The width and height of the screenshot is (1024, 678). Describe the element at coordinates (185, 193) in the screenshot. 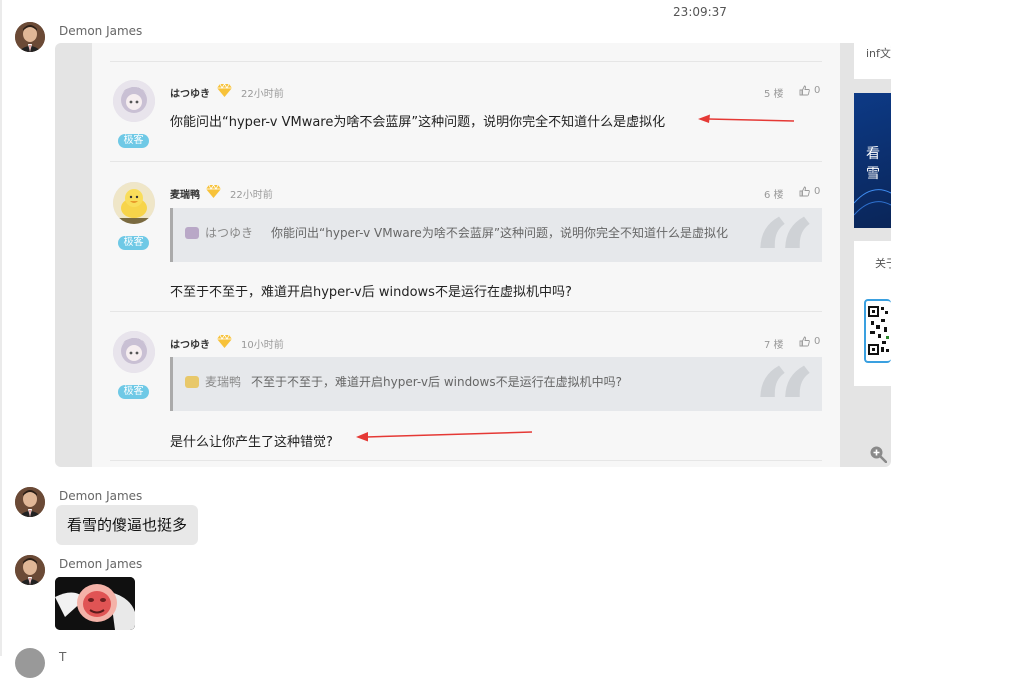

I see `comment-username: 麦瑞鸭` at that location.